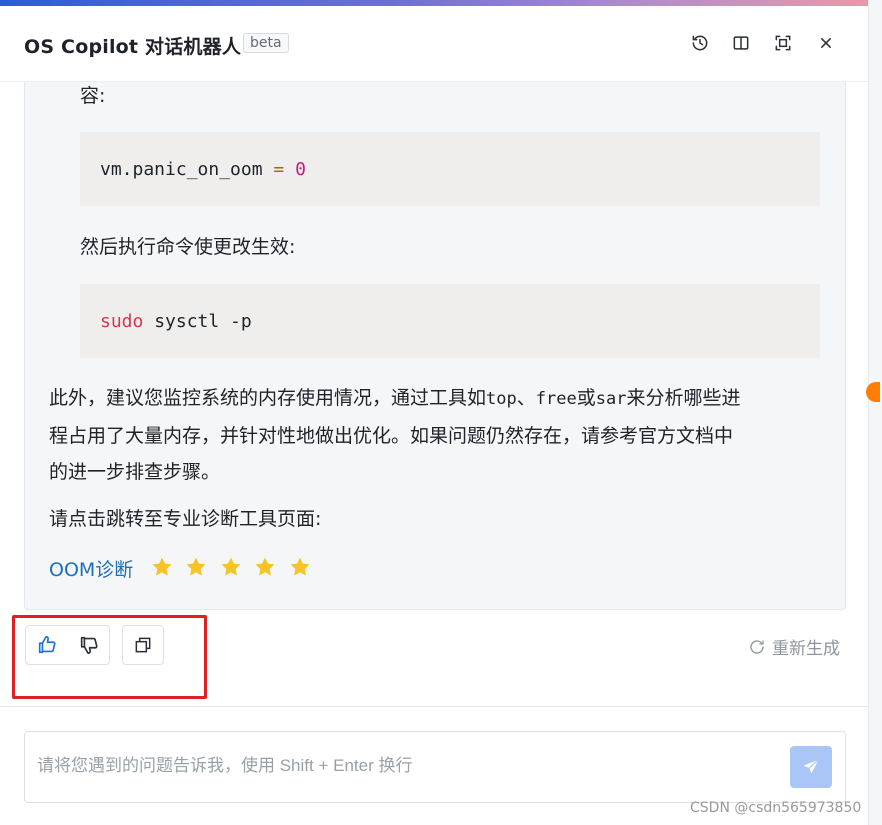 This screenshot has height=825, width=882. I want to click on code-number: 0, so click(300, 169).